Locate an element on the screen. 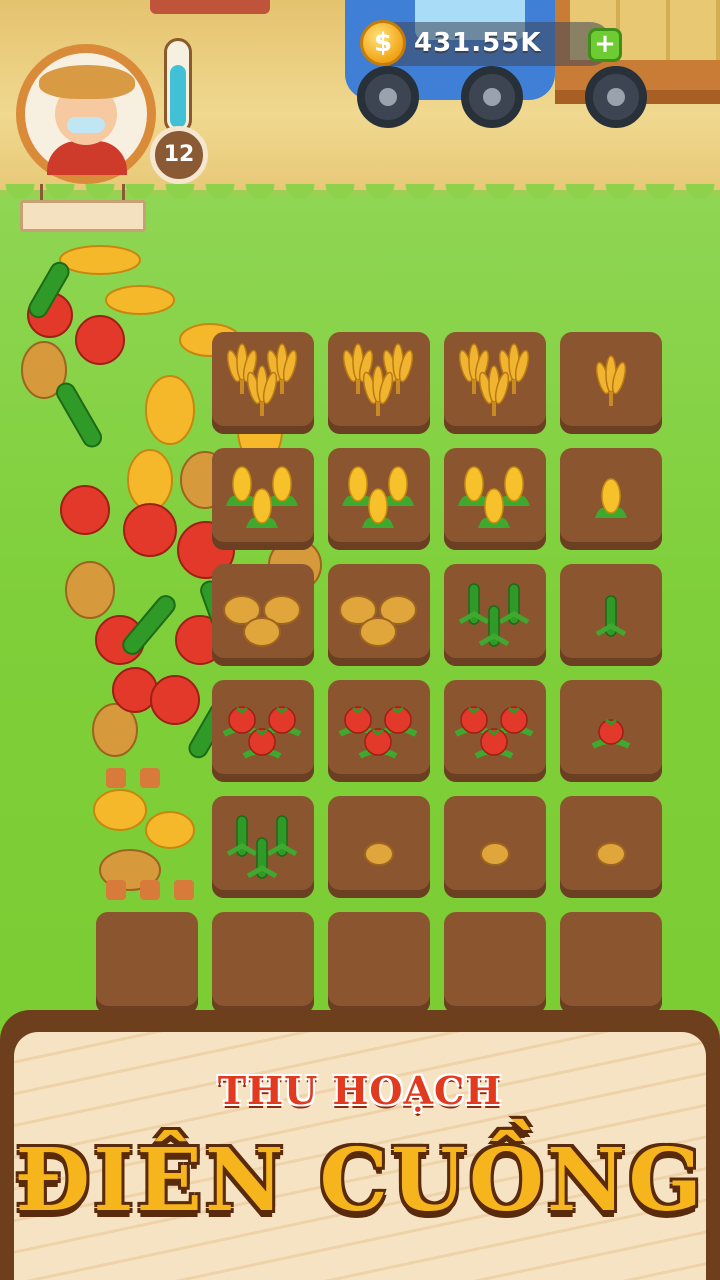 The width and height of the screenshot is (720, 1280). crop-plot-corn-small is located at coordinates (611, 499).